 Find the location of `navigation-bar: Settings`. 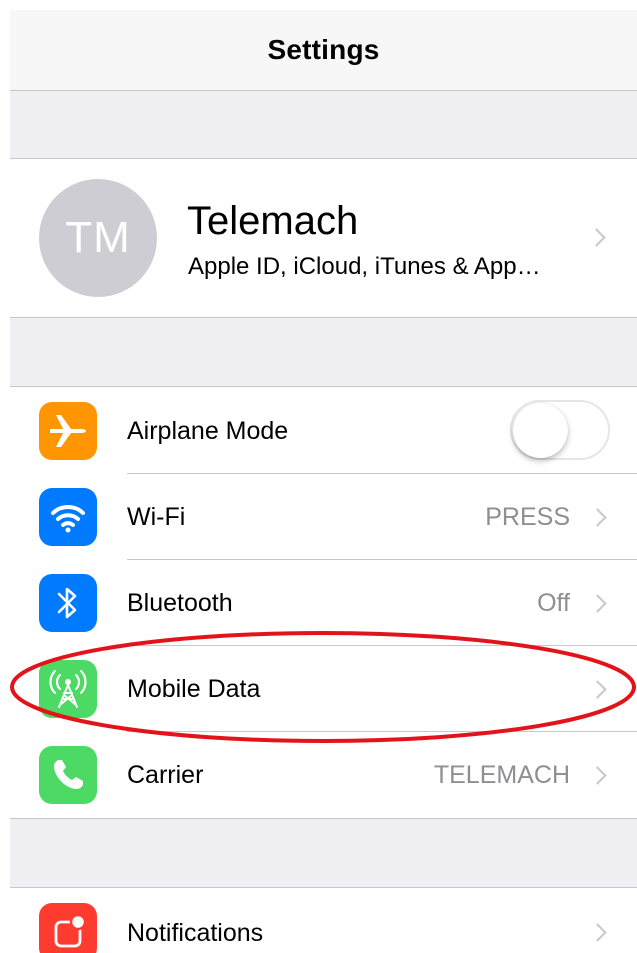

navigation-bar: Settings is located at coordinates (323, 50).